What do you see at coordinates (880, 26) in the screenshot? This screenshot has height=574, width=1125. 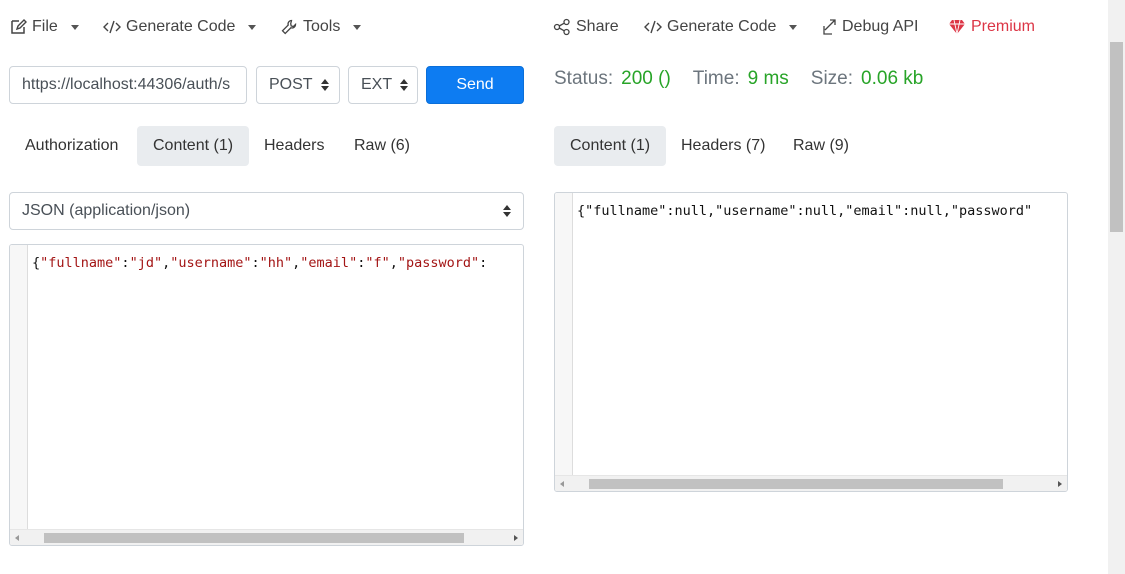 I see `debug-api-label: Debug API` at bounding box center [880, 26].